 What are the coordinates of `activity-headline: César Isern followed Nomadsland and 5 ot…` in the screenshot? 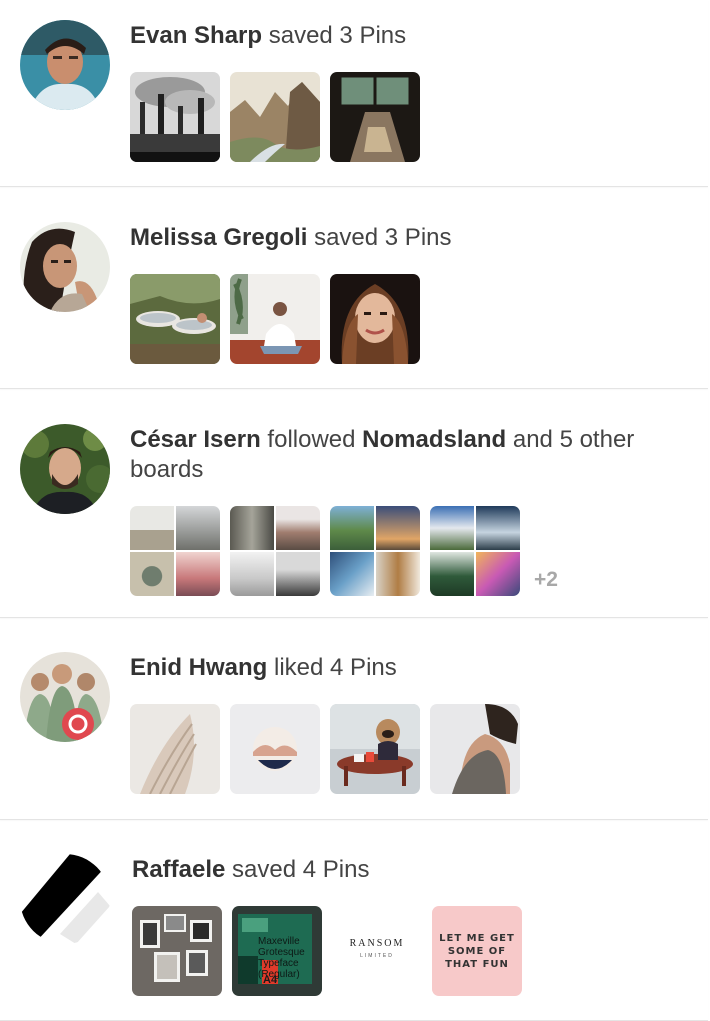 It's located at (415, 455).